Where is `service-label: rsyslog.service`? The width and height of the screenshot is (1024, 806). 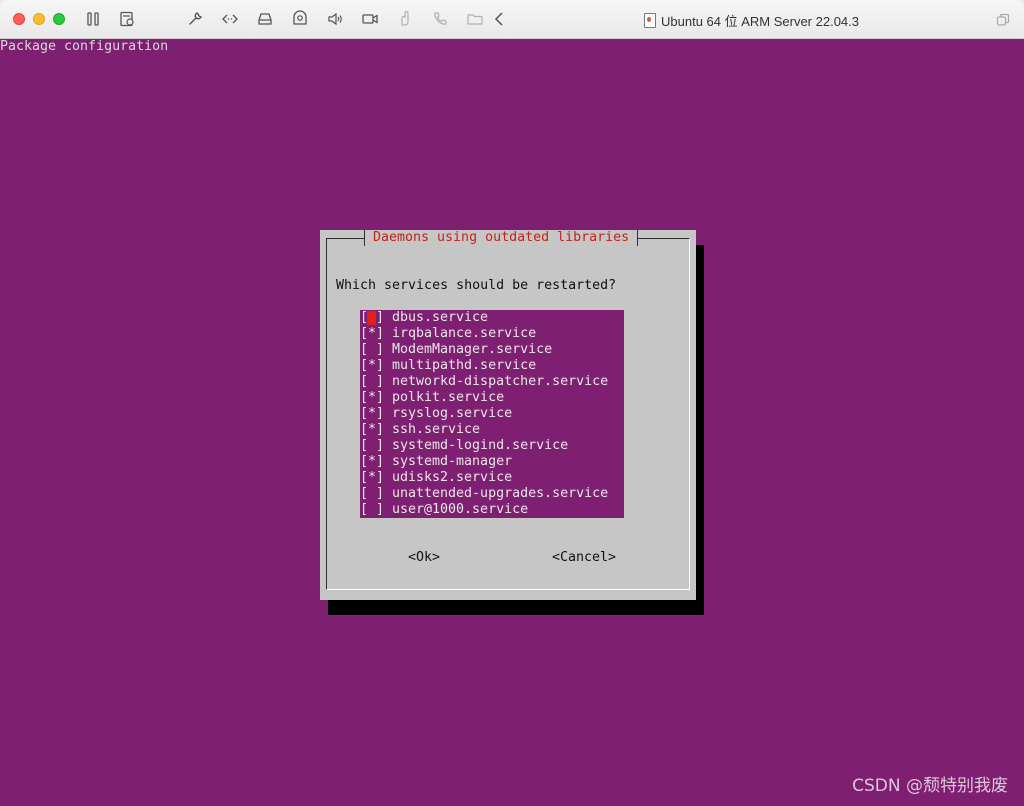 service-label: rsyslog.service is located at coordinates (452, 413).